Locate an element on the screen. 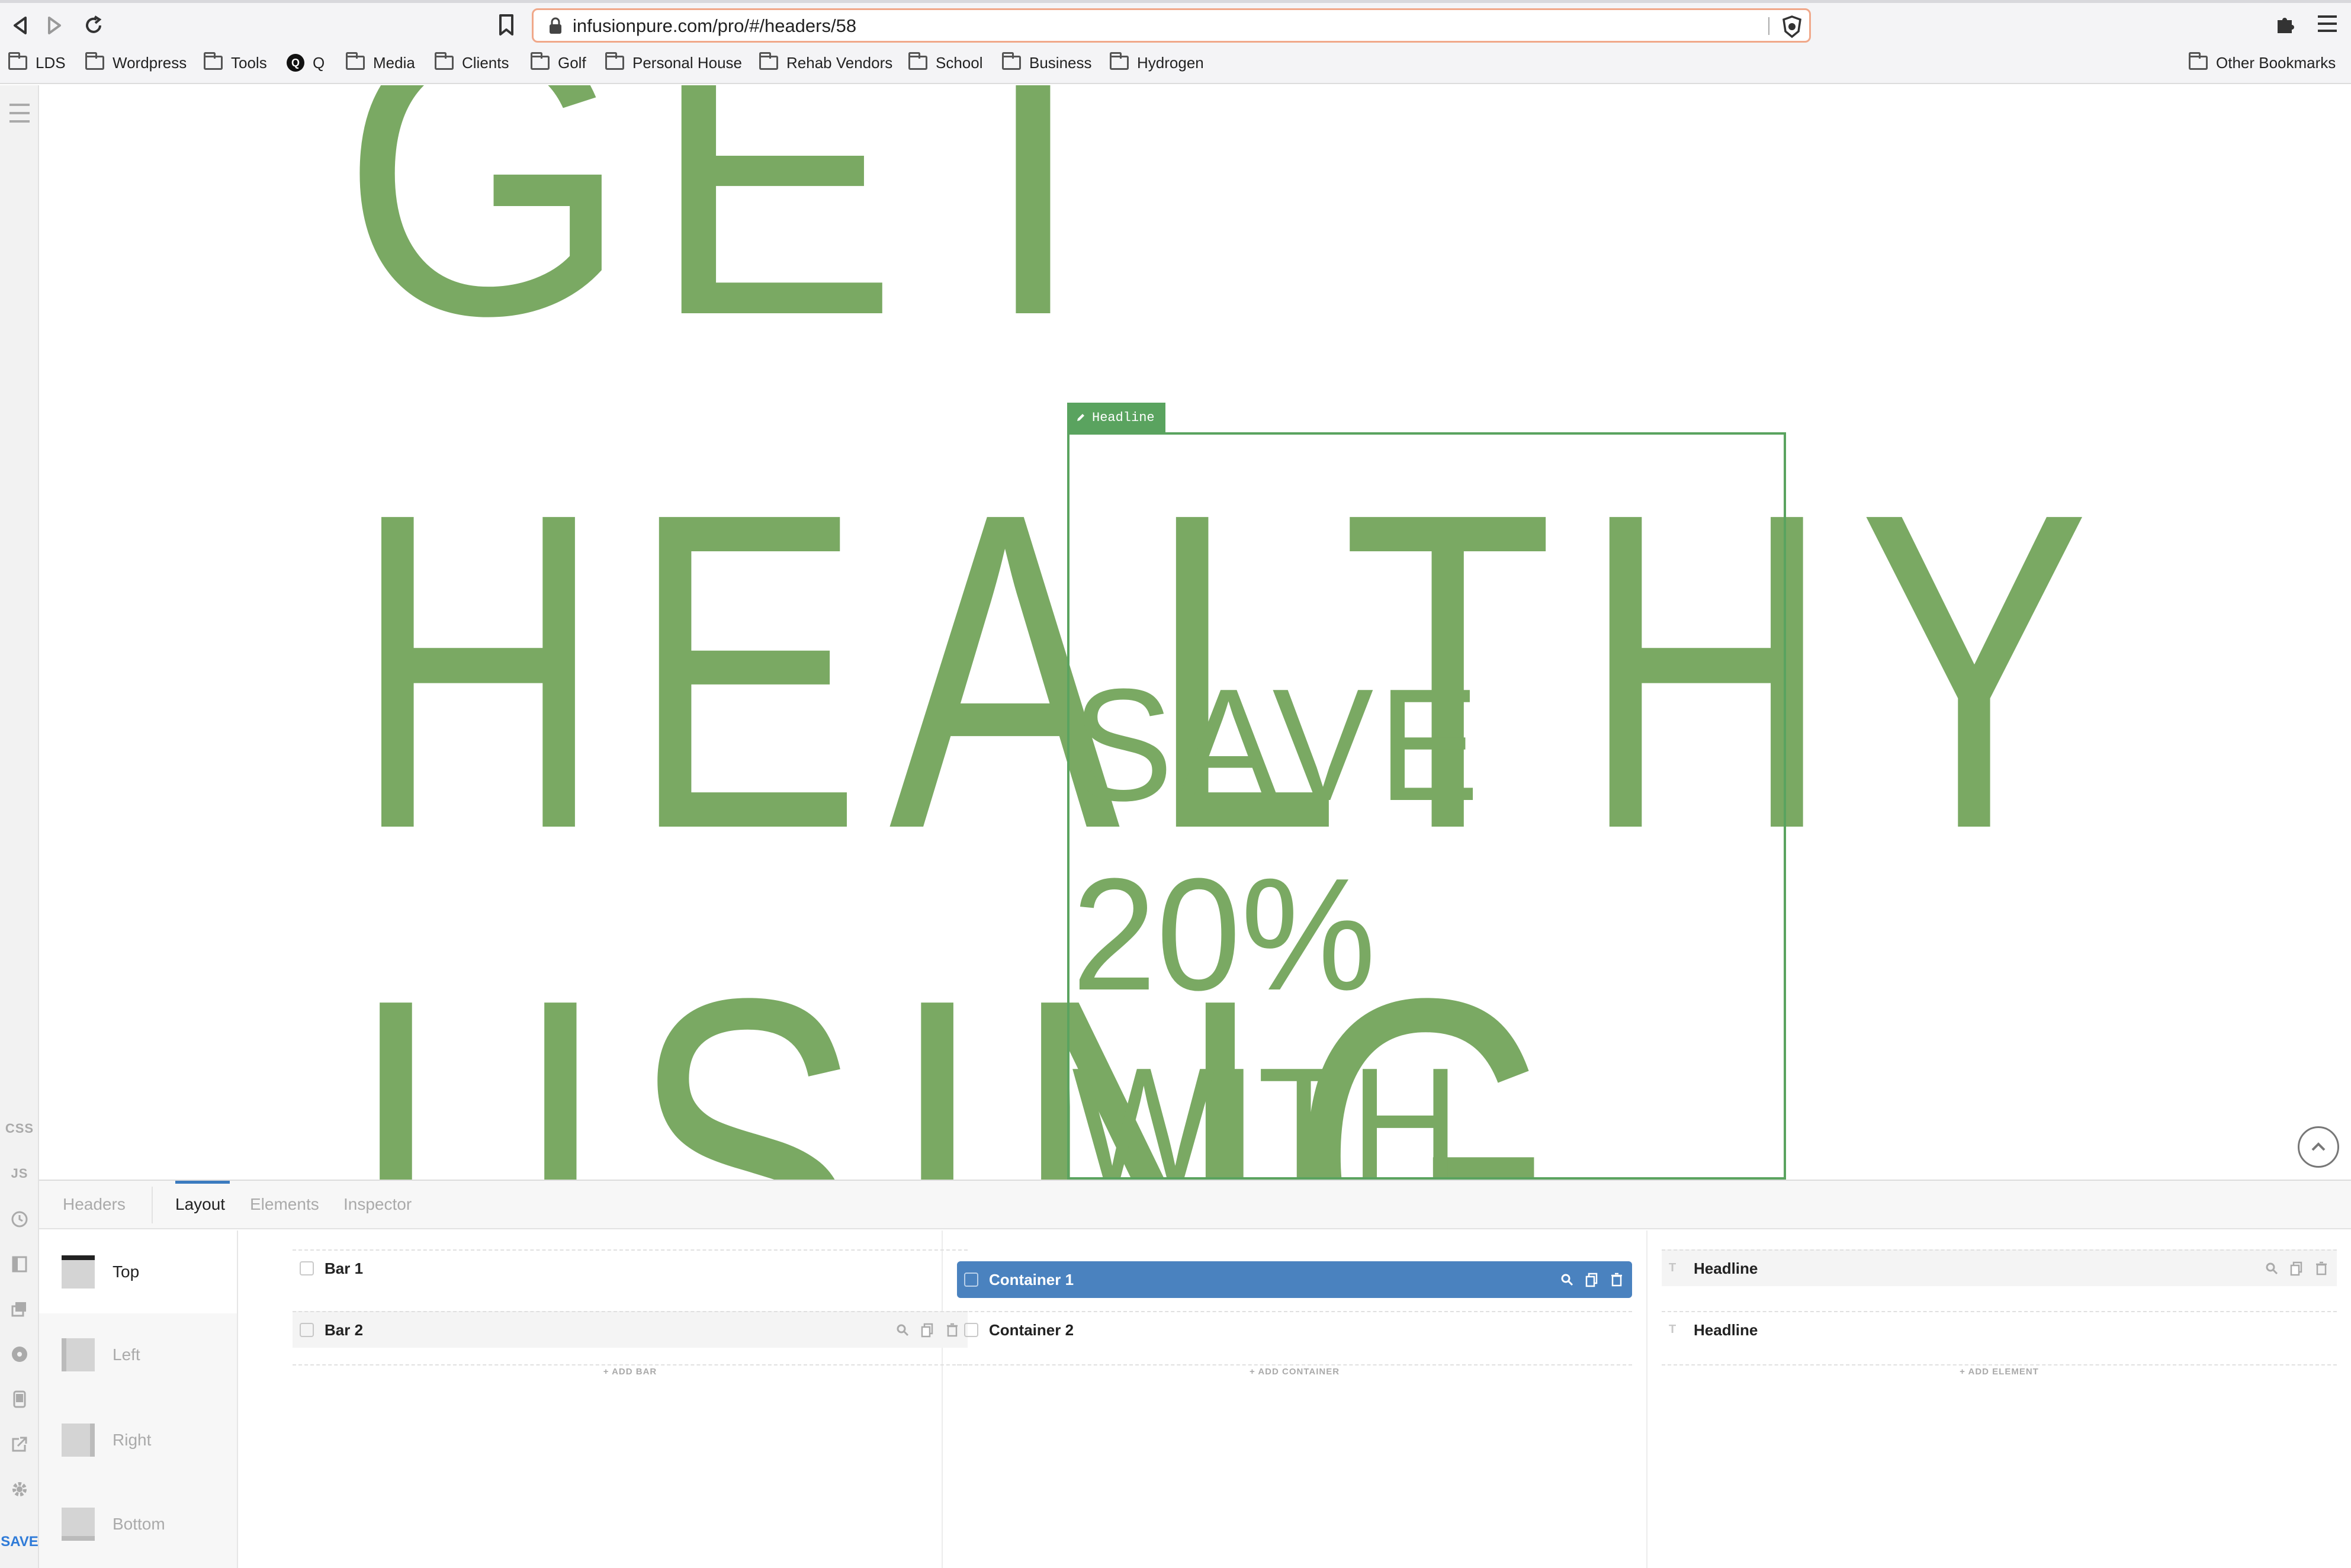  container-icon is located at coordinates (971, 1280).